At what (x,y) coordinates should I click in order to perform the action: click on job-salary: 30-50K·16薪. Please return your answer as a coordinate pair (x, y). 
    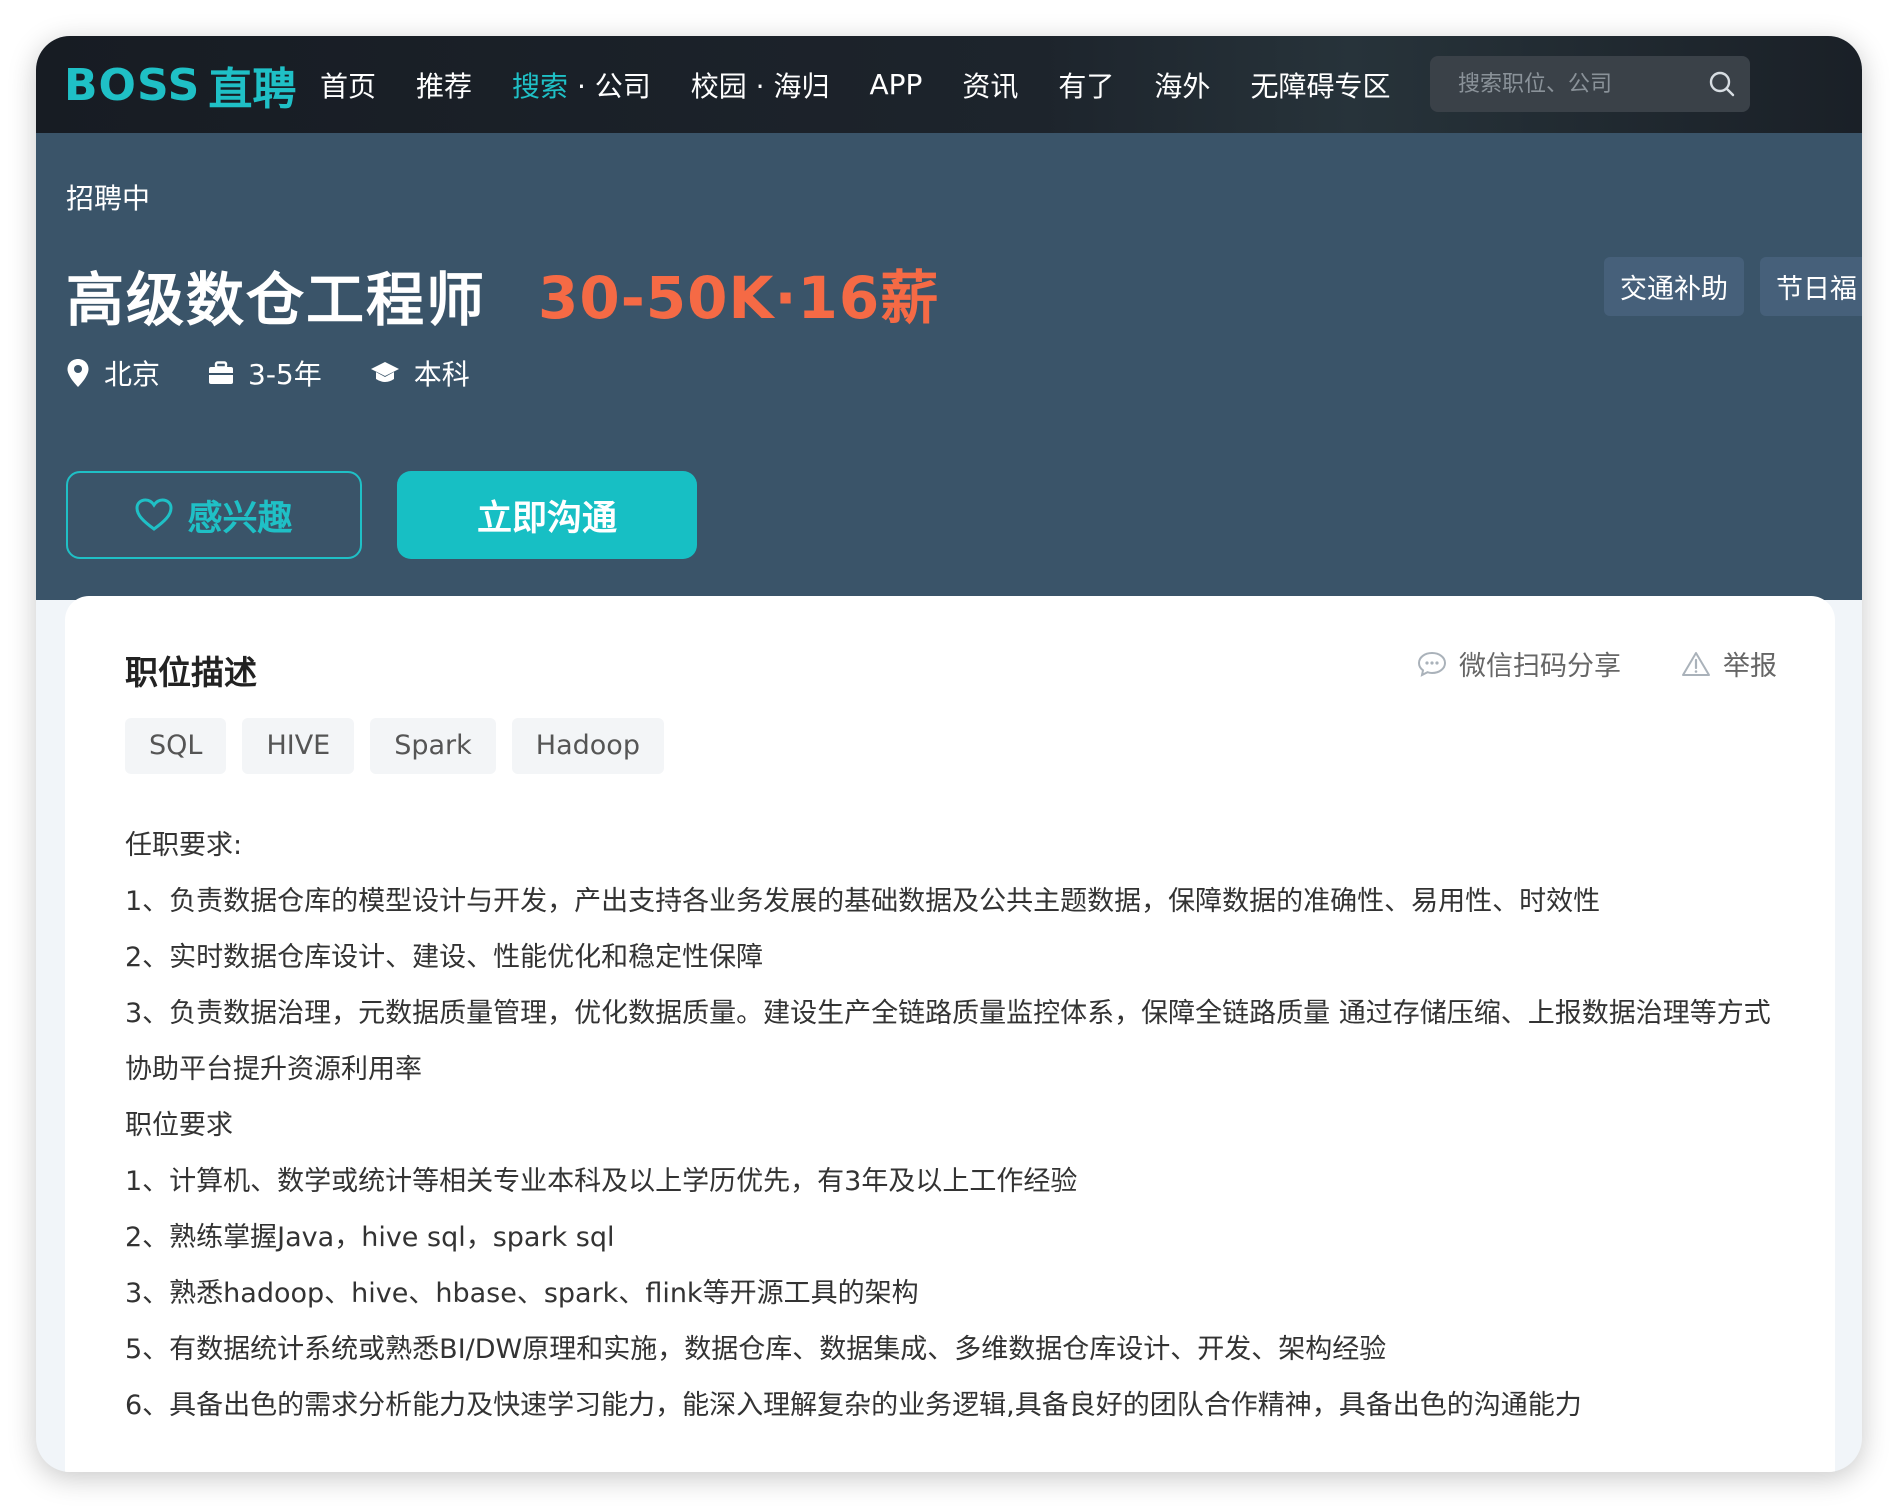
    Looking at the image, I should click on (739, 298).